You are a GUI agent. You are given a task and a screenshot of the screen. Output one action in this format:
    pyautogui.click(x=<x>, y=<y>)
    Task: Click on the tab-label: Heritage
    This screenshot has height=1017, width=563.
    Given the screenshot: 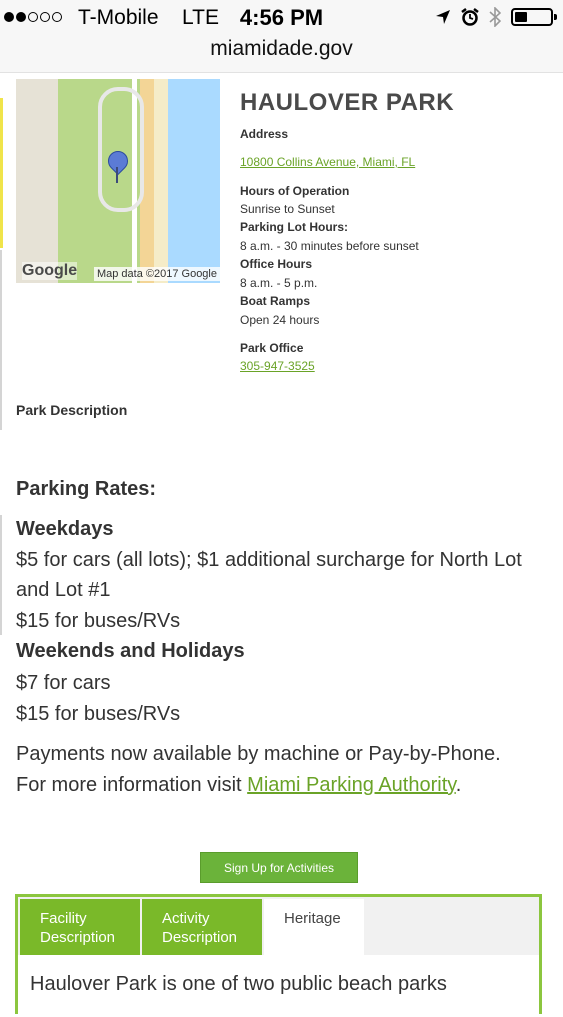 What is the action you would take?
    pyautogui.click(x=312, y=918)
    